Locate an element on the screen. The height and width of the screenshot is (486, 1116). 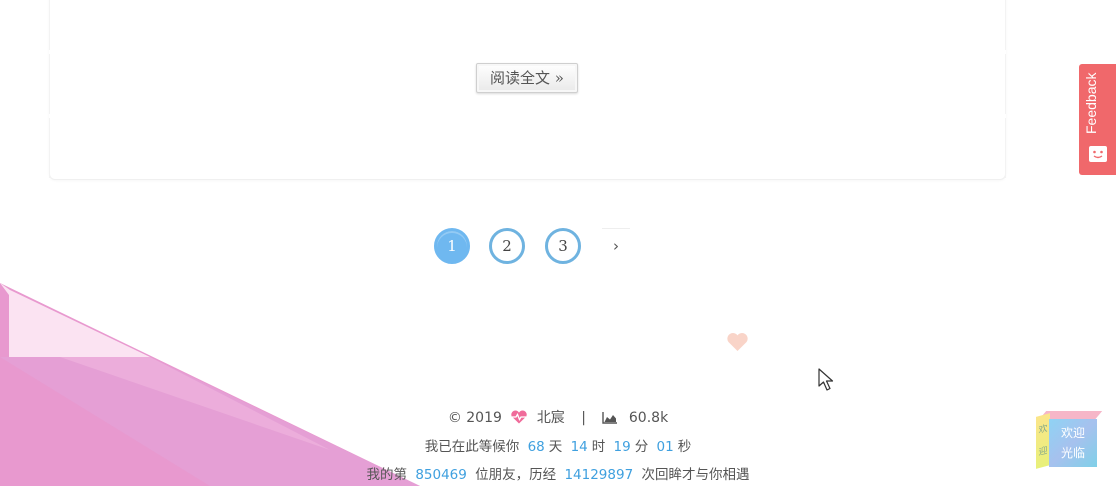
footer-copyright-line: © 2019 北宸 | 60.8k is located at coordinates (558, 417).